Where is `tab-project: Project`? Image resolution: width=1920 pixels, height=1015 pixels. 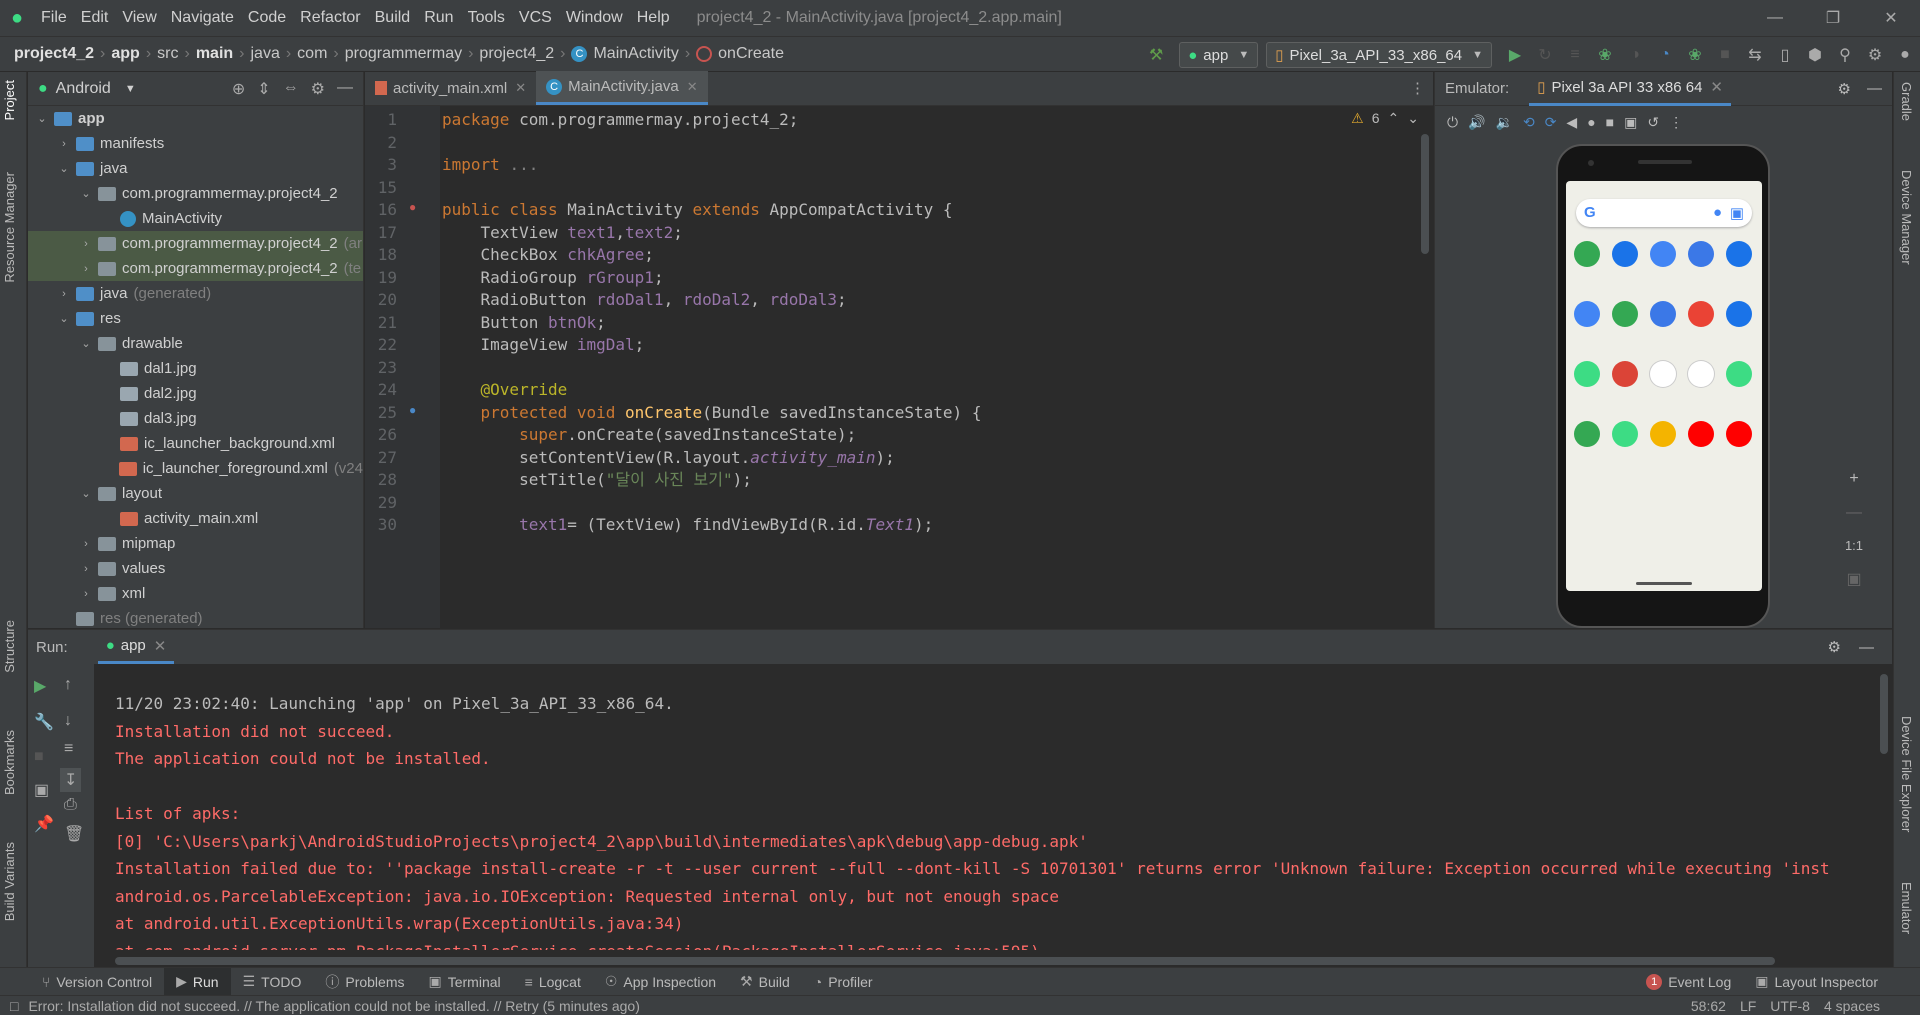
tab-project: Project is located at coordinates (9, 100).